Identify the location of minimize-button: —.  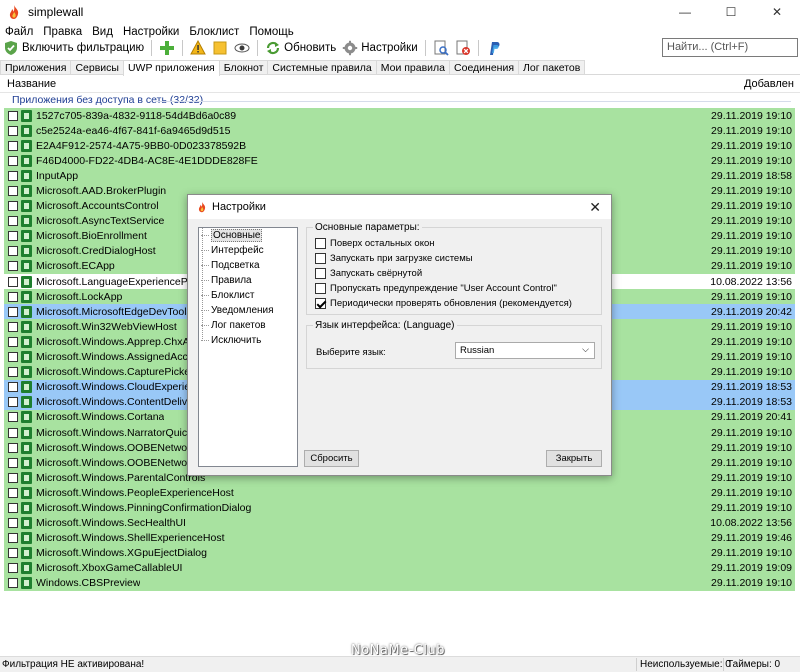
(685, 12).